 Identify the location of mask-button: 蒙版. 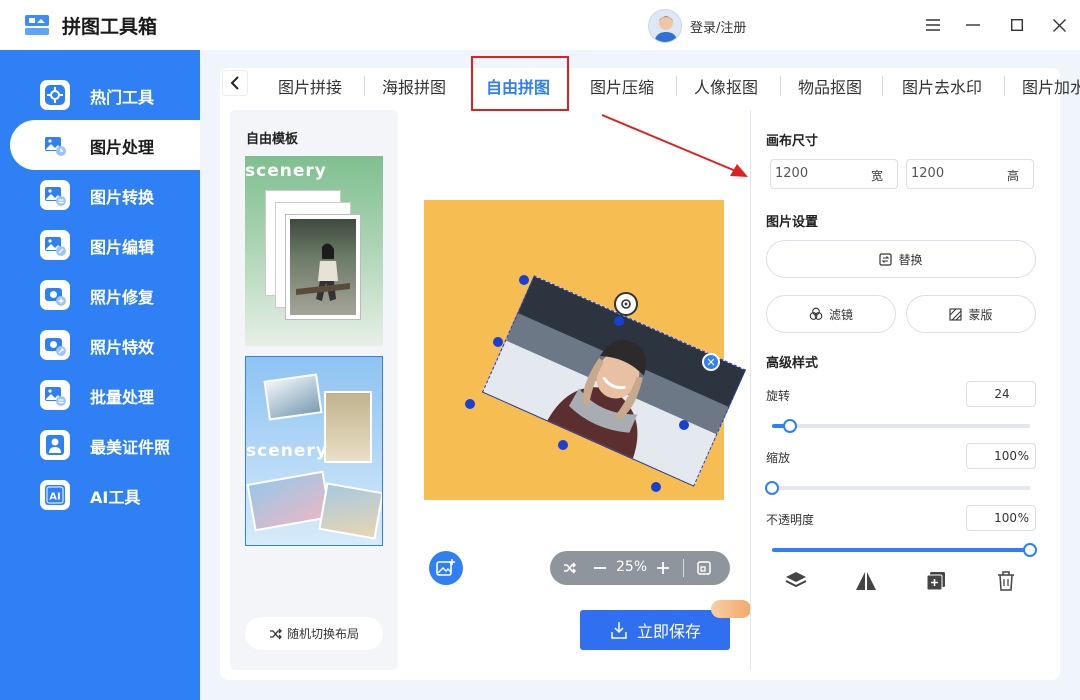
(971, 314).